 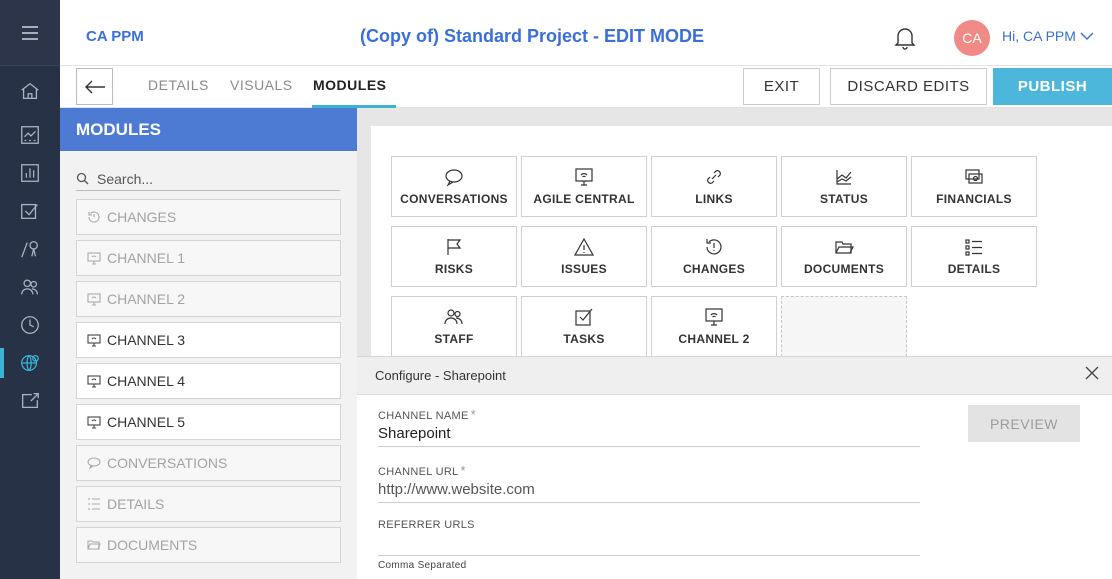 I want to click on arrow-left-icon, so click(x=94, y=86).